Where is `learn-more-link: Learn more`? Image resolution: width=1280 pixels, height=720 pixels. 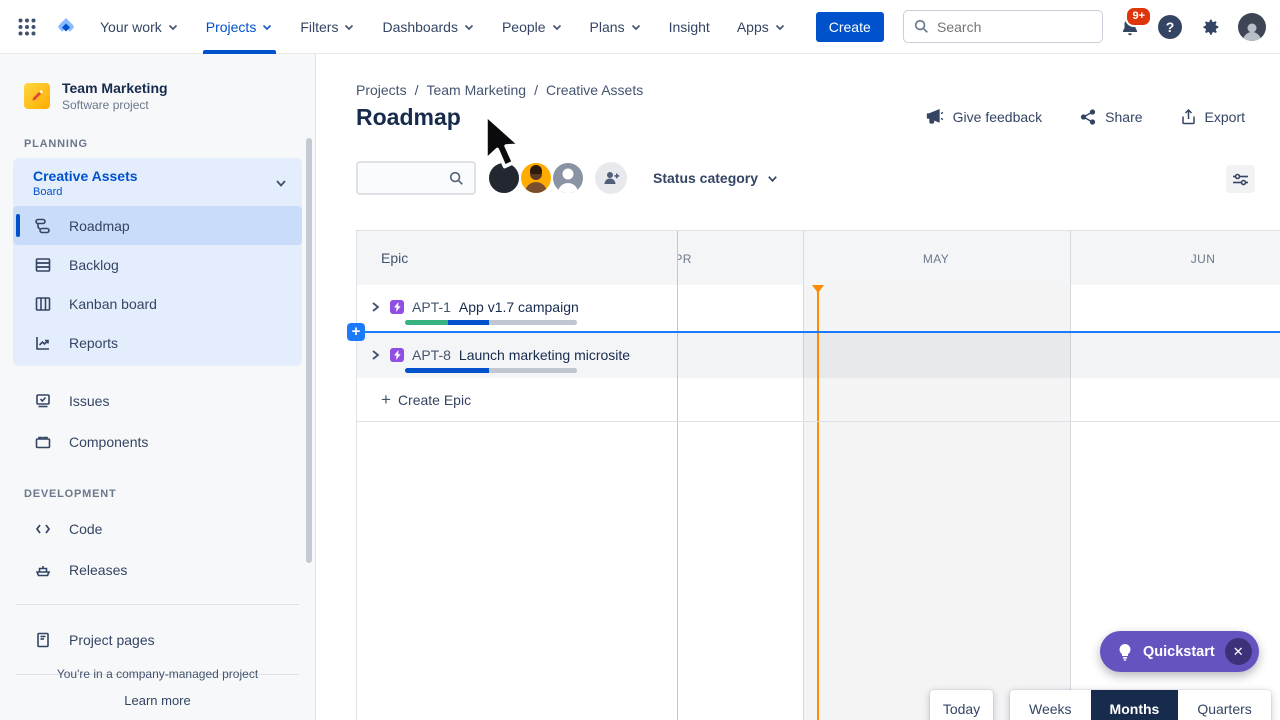
learn-more-link: Learn more is located at coordinates (157, 700).